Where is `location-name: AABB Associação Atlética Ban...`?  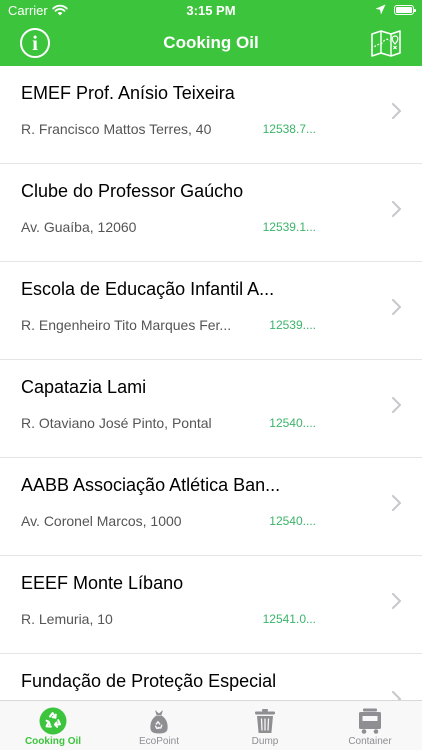
location-name: AABB Associação Atlética Ban... is located at coordinates (151, 485).